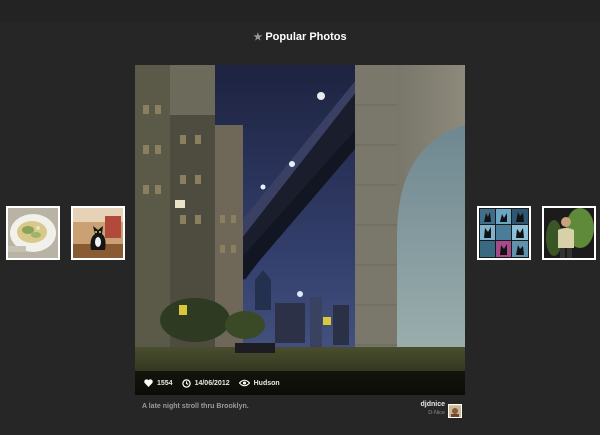  I want to click on photo-location: Hudson, so click(259, 383).